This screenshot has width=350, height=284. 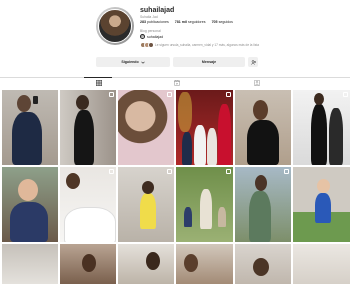 I want to click on tab-posts, so click(x=98, y=82).